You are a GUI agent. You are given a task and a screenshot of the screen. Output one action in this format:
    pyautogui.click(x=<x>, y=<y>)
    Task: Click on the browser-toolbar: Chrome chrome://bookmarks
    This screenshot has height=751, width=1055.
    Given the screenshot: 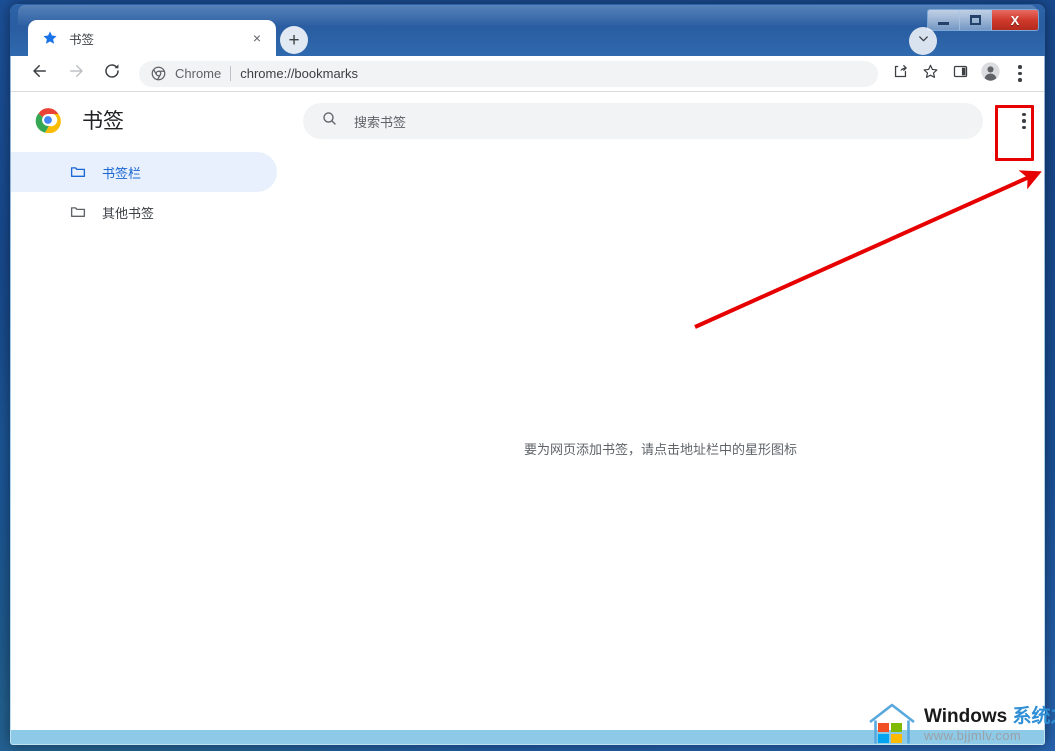 What is the action you would take?
    pyautogui.click(x=527, y=74)
    